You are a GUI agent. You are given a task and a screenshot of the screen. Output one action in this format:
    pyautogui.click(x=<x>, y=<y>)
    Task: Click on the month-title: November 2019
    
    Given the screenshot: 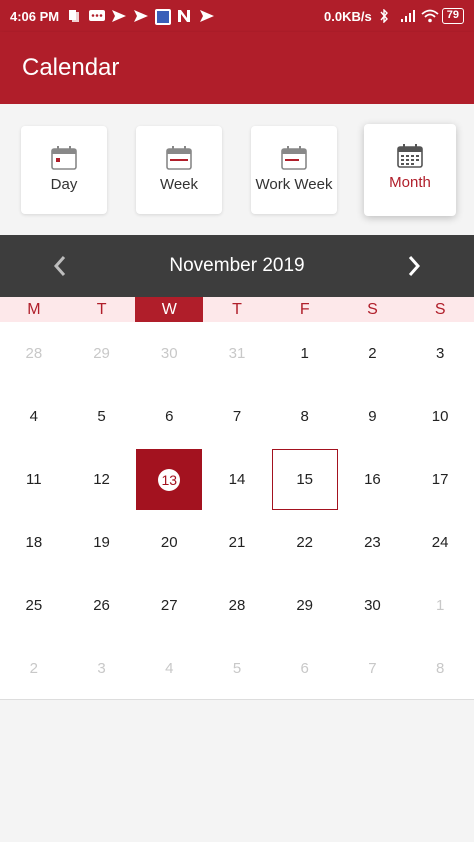 What is the action you would take?
    pyautogui.click(x=237, y=265)
    